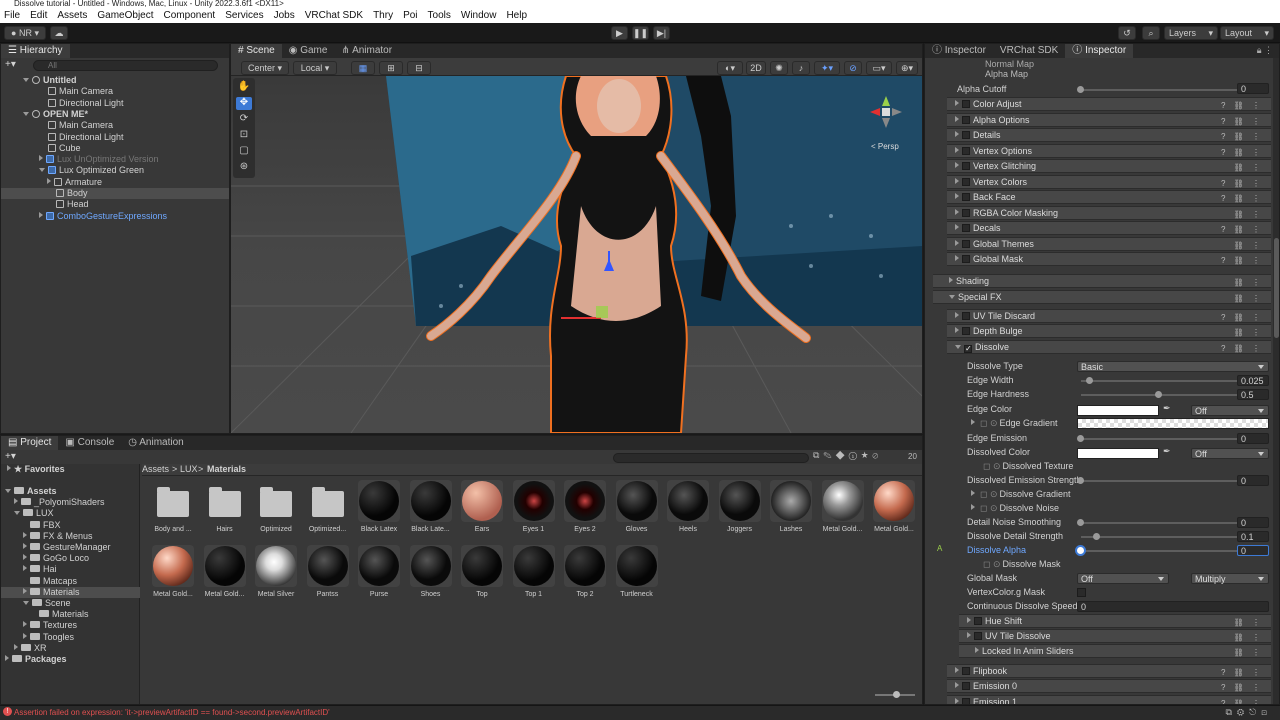  What do you see at coordinates (35, 51) in the screenshot?
I see `tab-hierarchy: ☰ Hierarchy` at bounding box center [35, 51].